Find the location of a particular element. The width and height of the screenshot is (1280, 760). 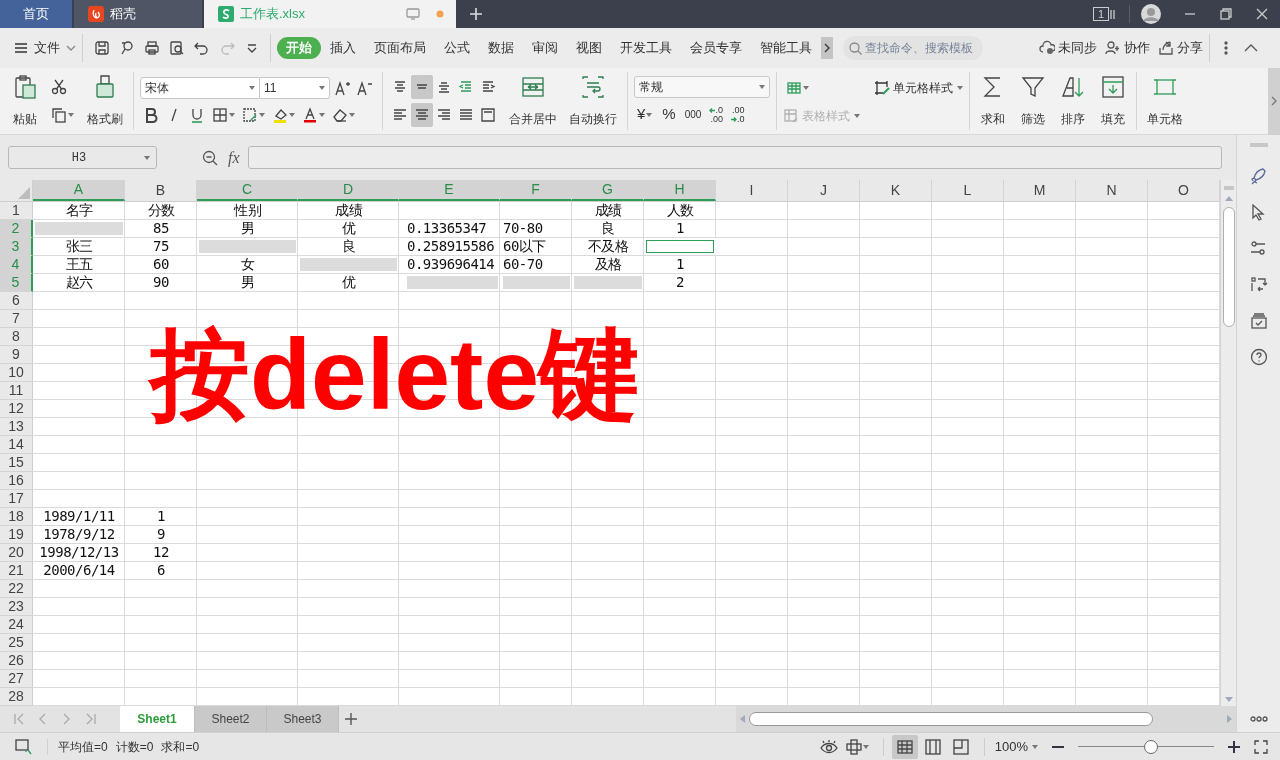

document-tab: 稻壳 is located at coordinates (138, 14).